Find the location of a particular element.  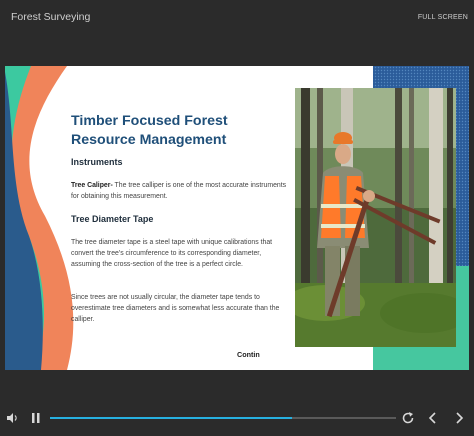

instruments-heading: Instruments is located at coordinates (97, 162).